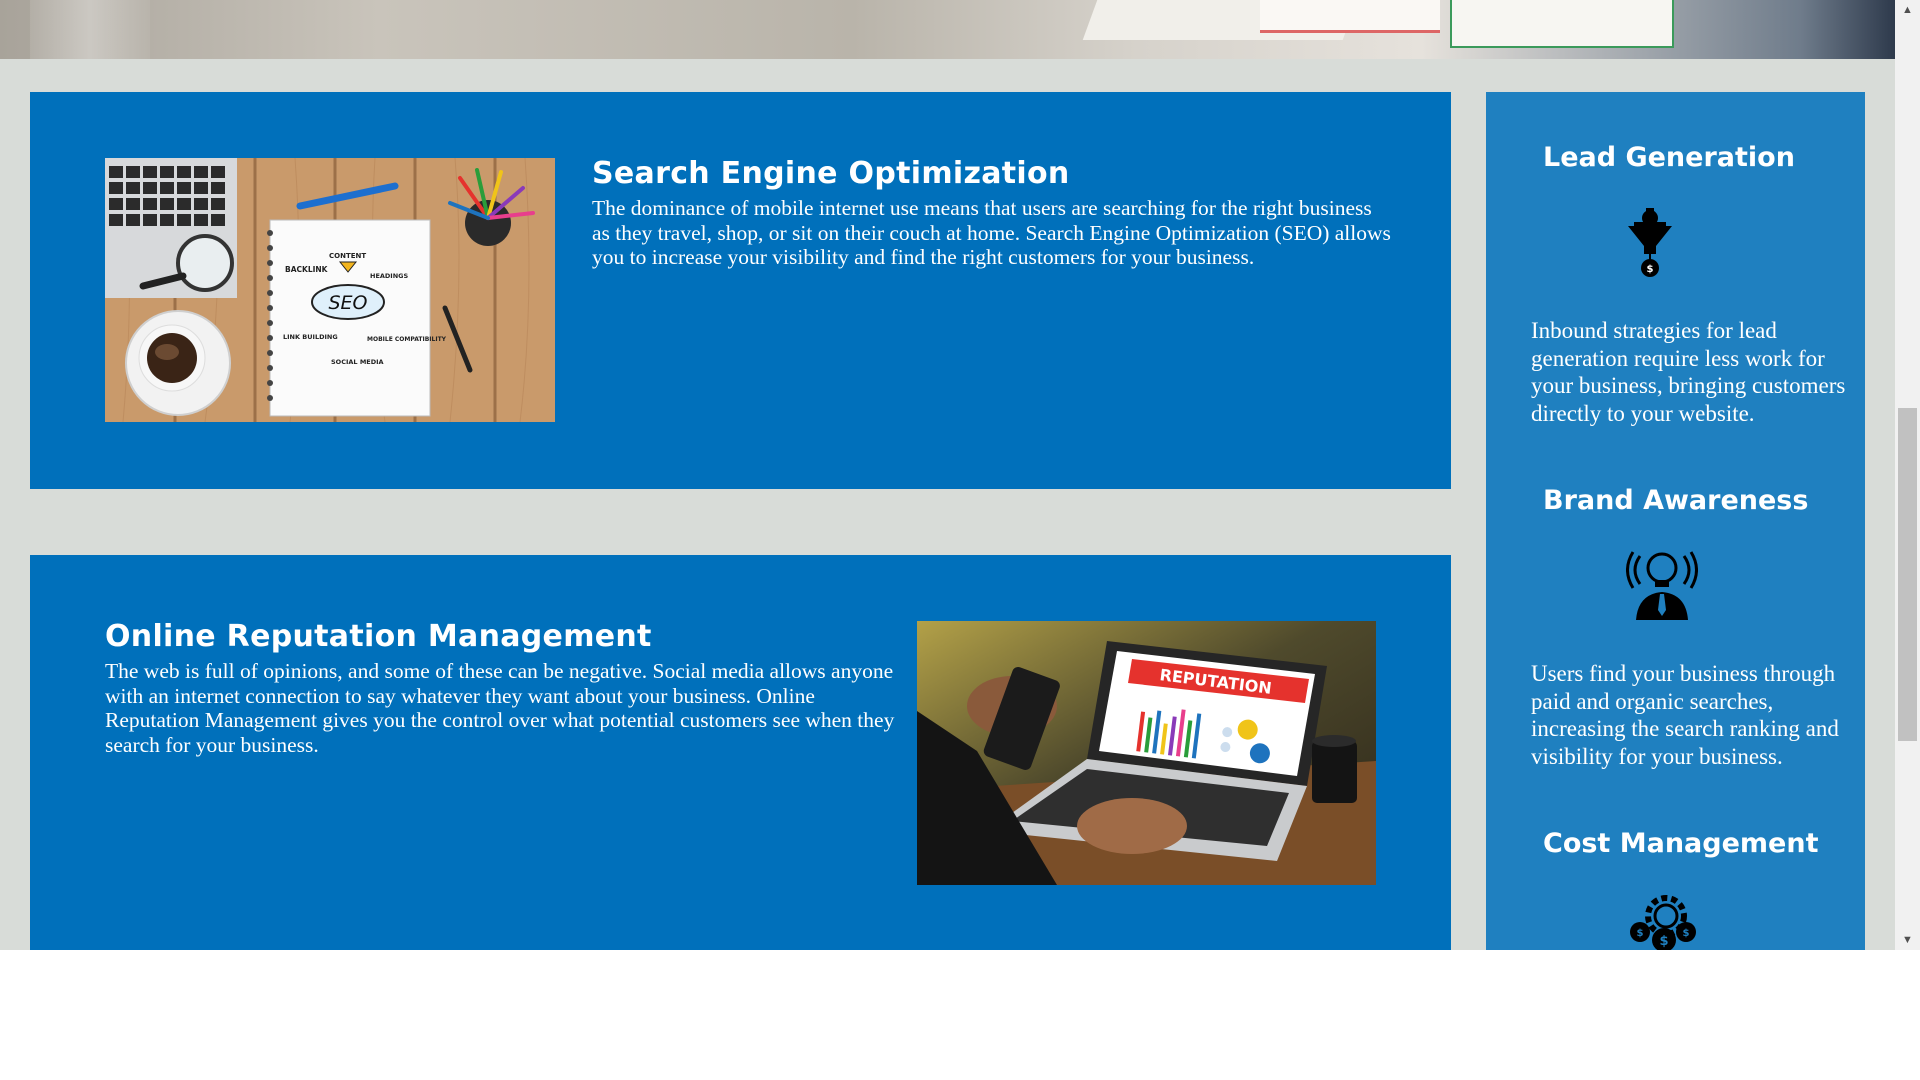 This screenshot has width=1920, height=1080. What do you see at coordinates (1650, 242) in the screenshot?
I see `funnel-money-icon: $` at bounding box center [1650, 242].